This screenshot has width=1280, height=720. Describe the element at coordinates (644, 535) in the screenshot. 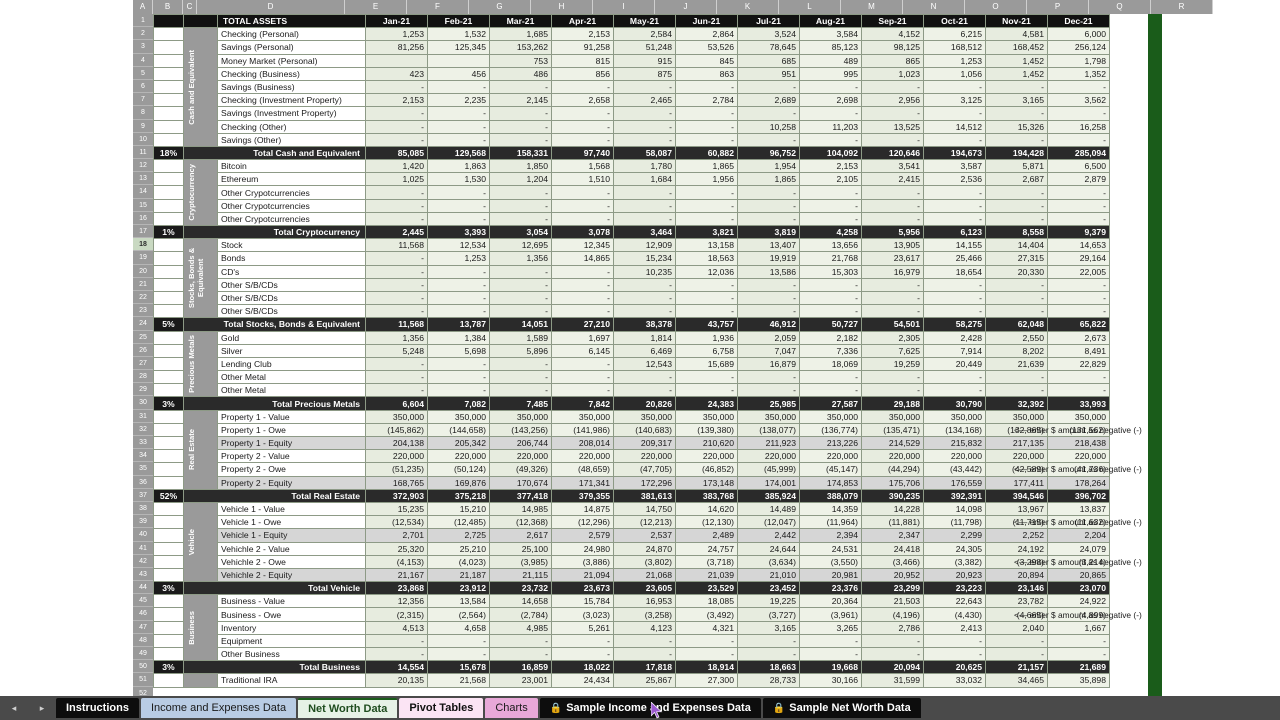

I see `value-cell: 2,537` at that location.